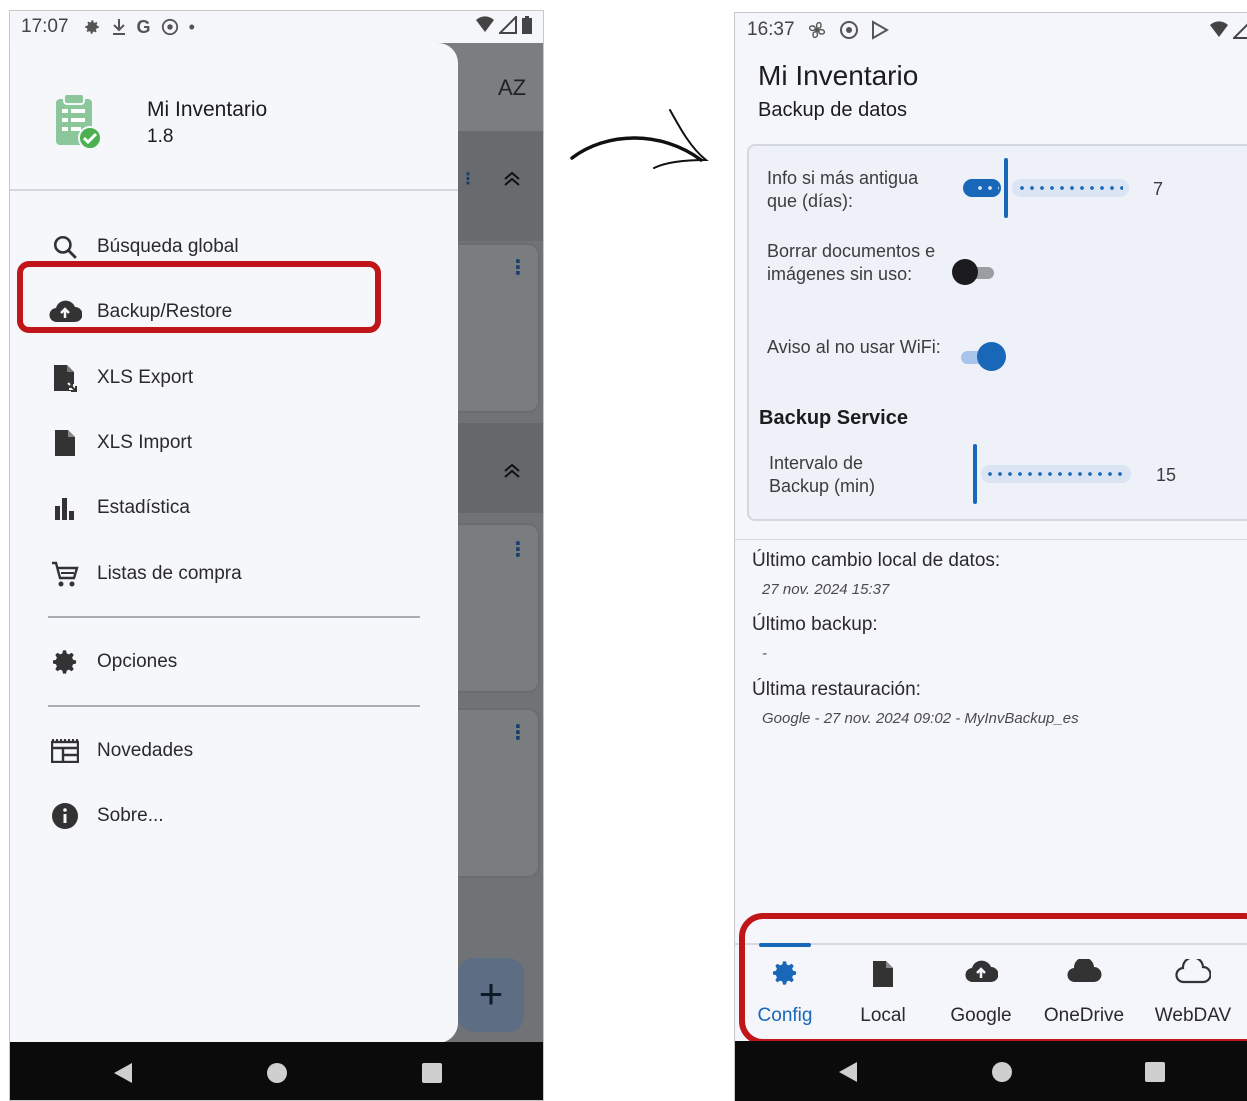 The width and height of the screenshot is (1247, 1101). Describe the element at coordinates (512, 87) in the screenshot. I see `sort-az-icon: AZ` at that location.